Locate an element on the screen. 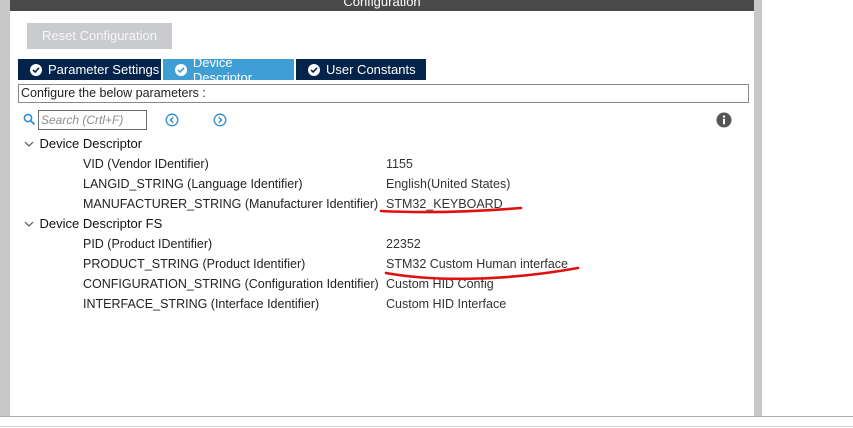 This screenshot has width=853, height=428. info-icon is located at coordinates (724, 120).